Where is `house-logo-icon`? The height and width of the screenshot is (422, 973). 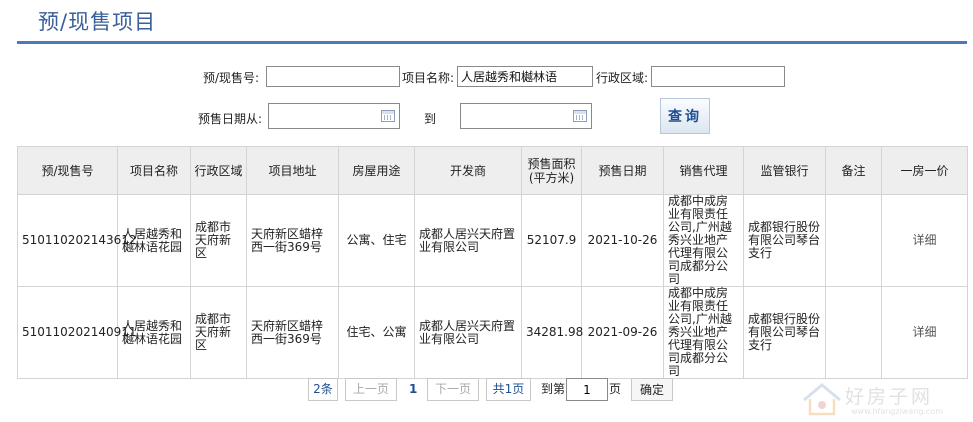
house-logo-icon is located at coordinates (822, 399).